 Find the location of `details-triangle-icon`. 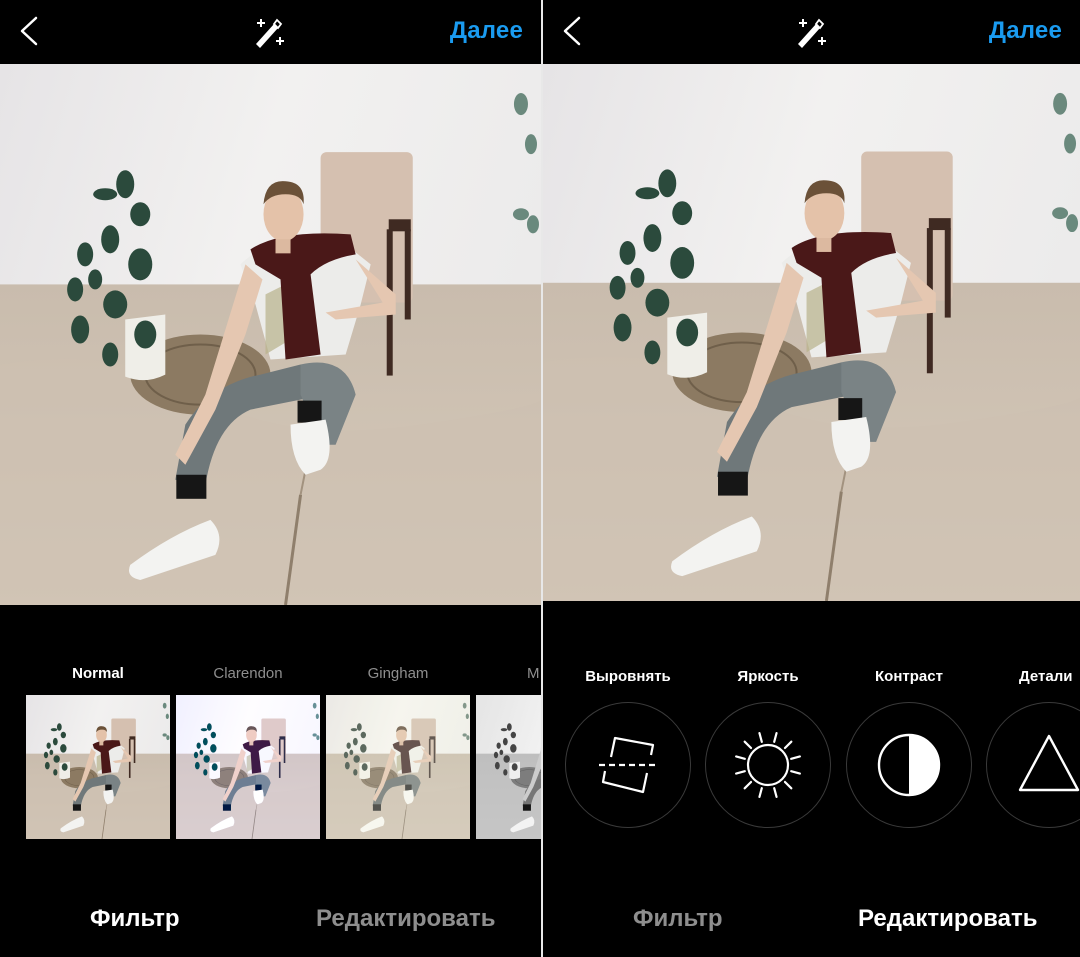

details-triangle-icon is located at coordinates (1049, 763).